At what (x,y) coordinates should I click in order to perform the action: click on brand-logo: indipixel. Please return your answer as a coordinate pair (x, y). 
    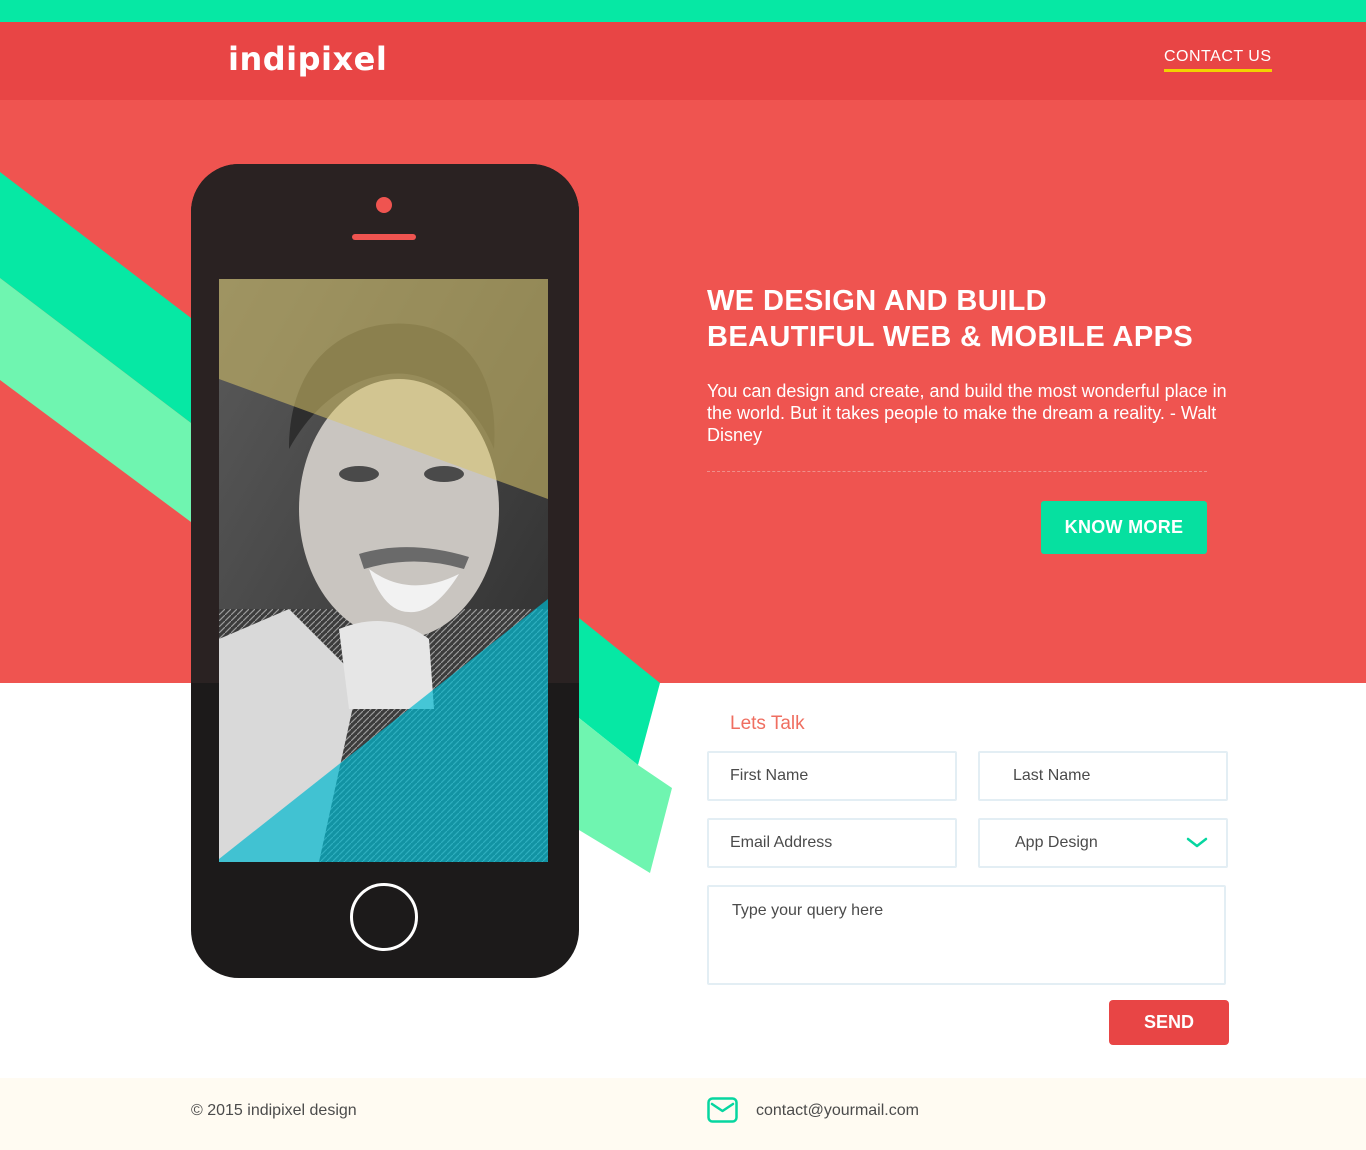
    Looking at the image, I should click on (307, 59).